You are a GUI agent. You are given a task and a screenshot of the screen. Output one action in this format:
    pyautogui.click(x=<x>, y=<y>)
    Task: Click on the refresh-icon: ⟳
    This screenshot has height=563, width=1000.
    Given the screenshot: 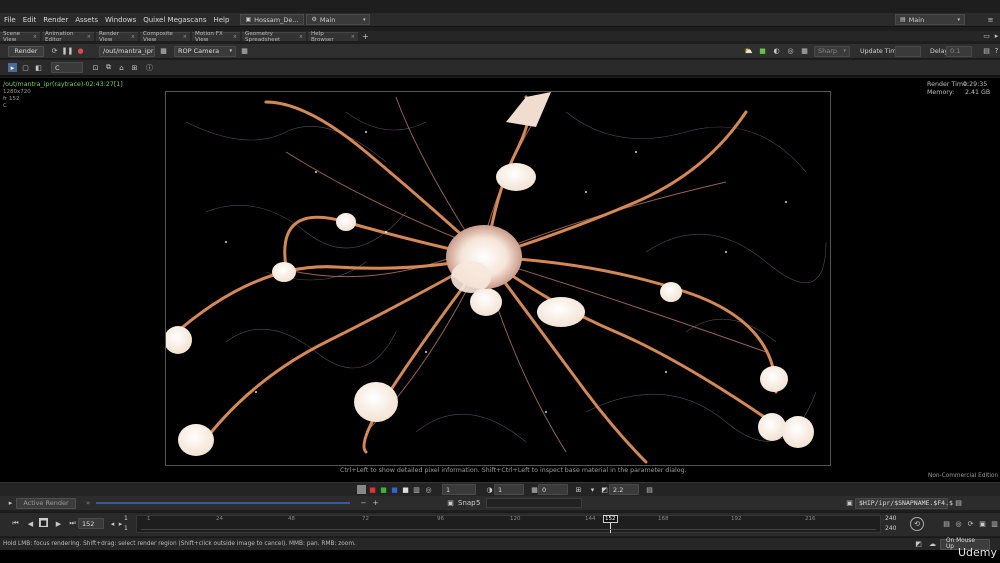 What is the action you would take?
    pyautogui.click(x=54, y=51)
    